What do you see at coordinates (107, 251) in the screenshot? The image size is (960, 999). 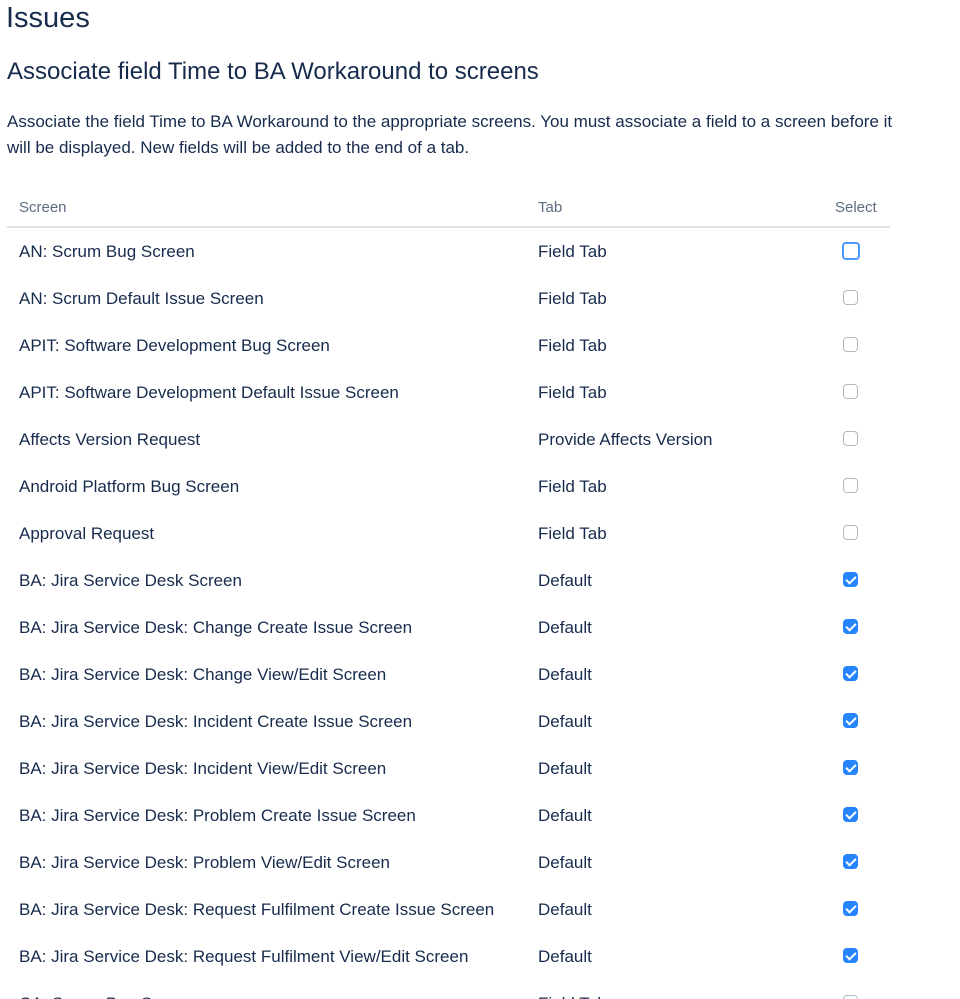 I see `screen-name: AN: Scrum Bug Screen` at bounding box center [107, 251].